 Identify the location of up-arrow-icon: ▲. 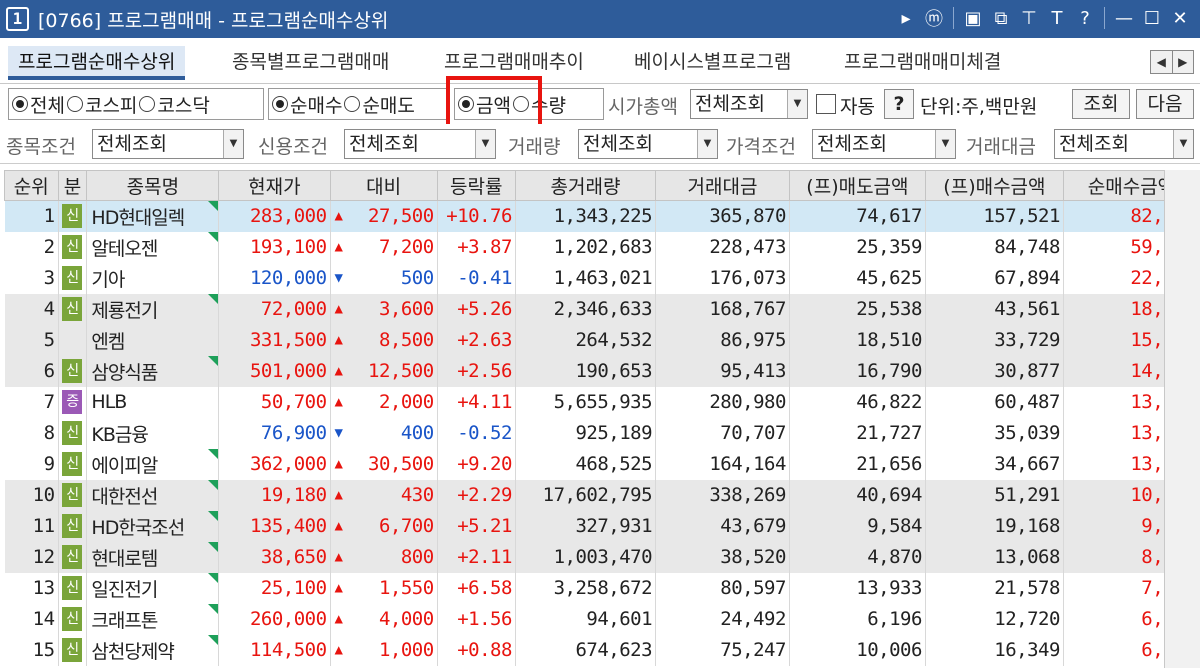
(338, 650).